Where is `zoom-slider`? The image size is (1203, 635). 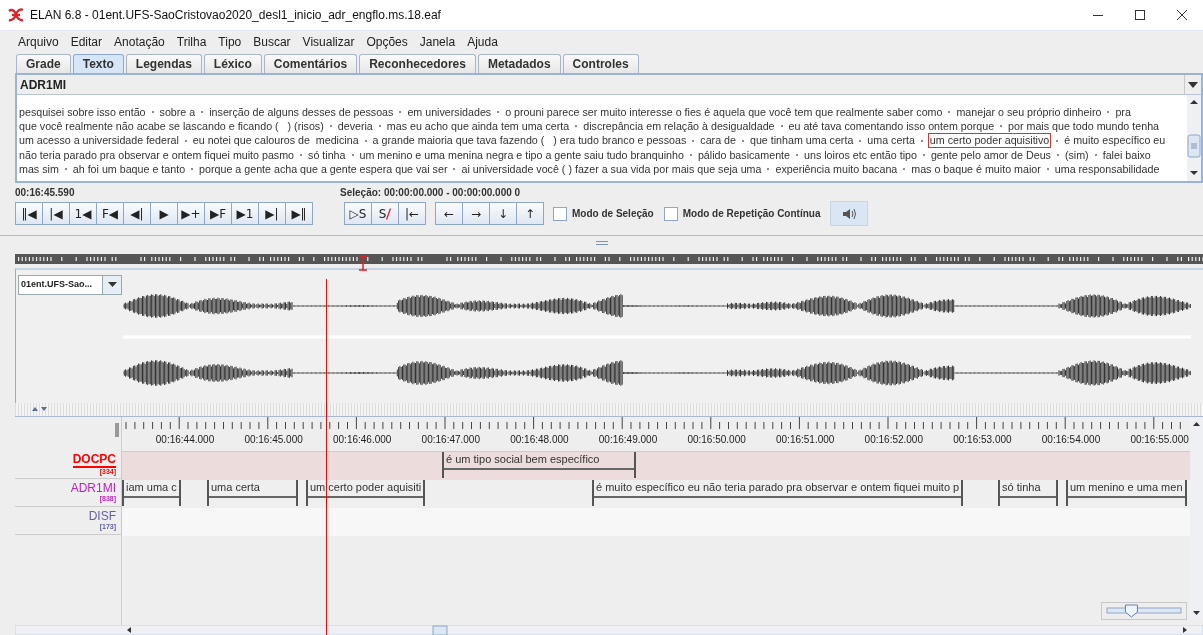
zoom-slider is located at coordinates (1144, 611).